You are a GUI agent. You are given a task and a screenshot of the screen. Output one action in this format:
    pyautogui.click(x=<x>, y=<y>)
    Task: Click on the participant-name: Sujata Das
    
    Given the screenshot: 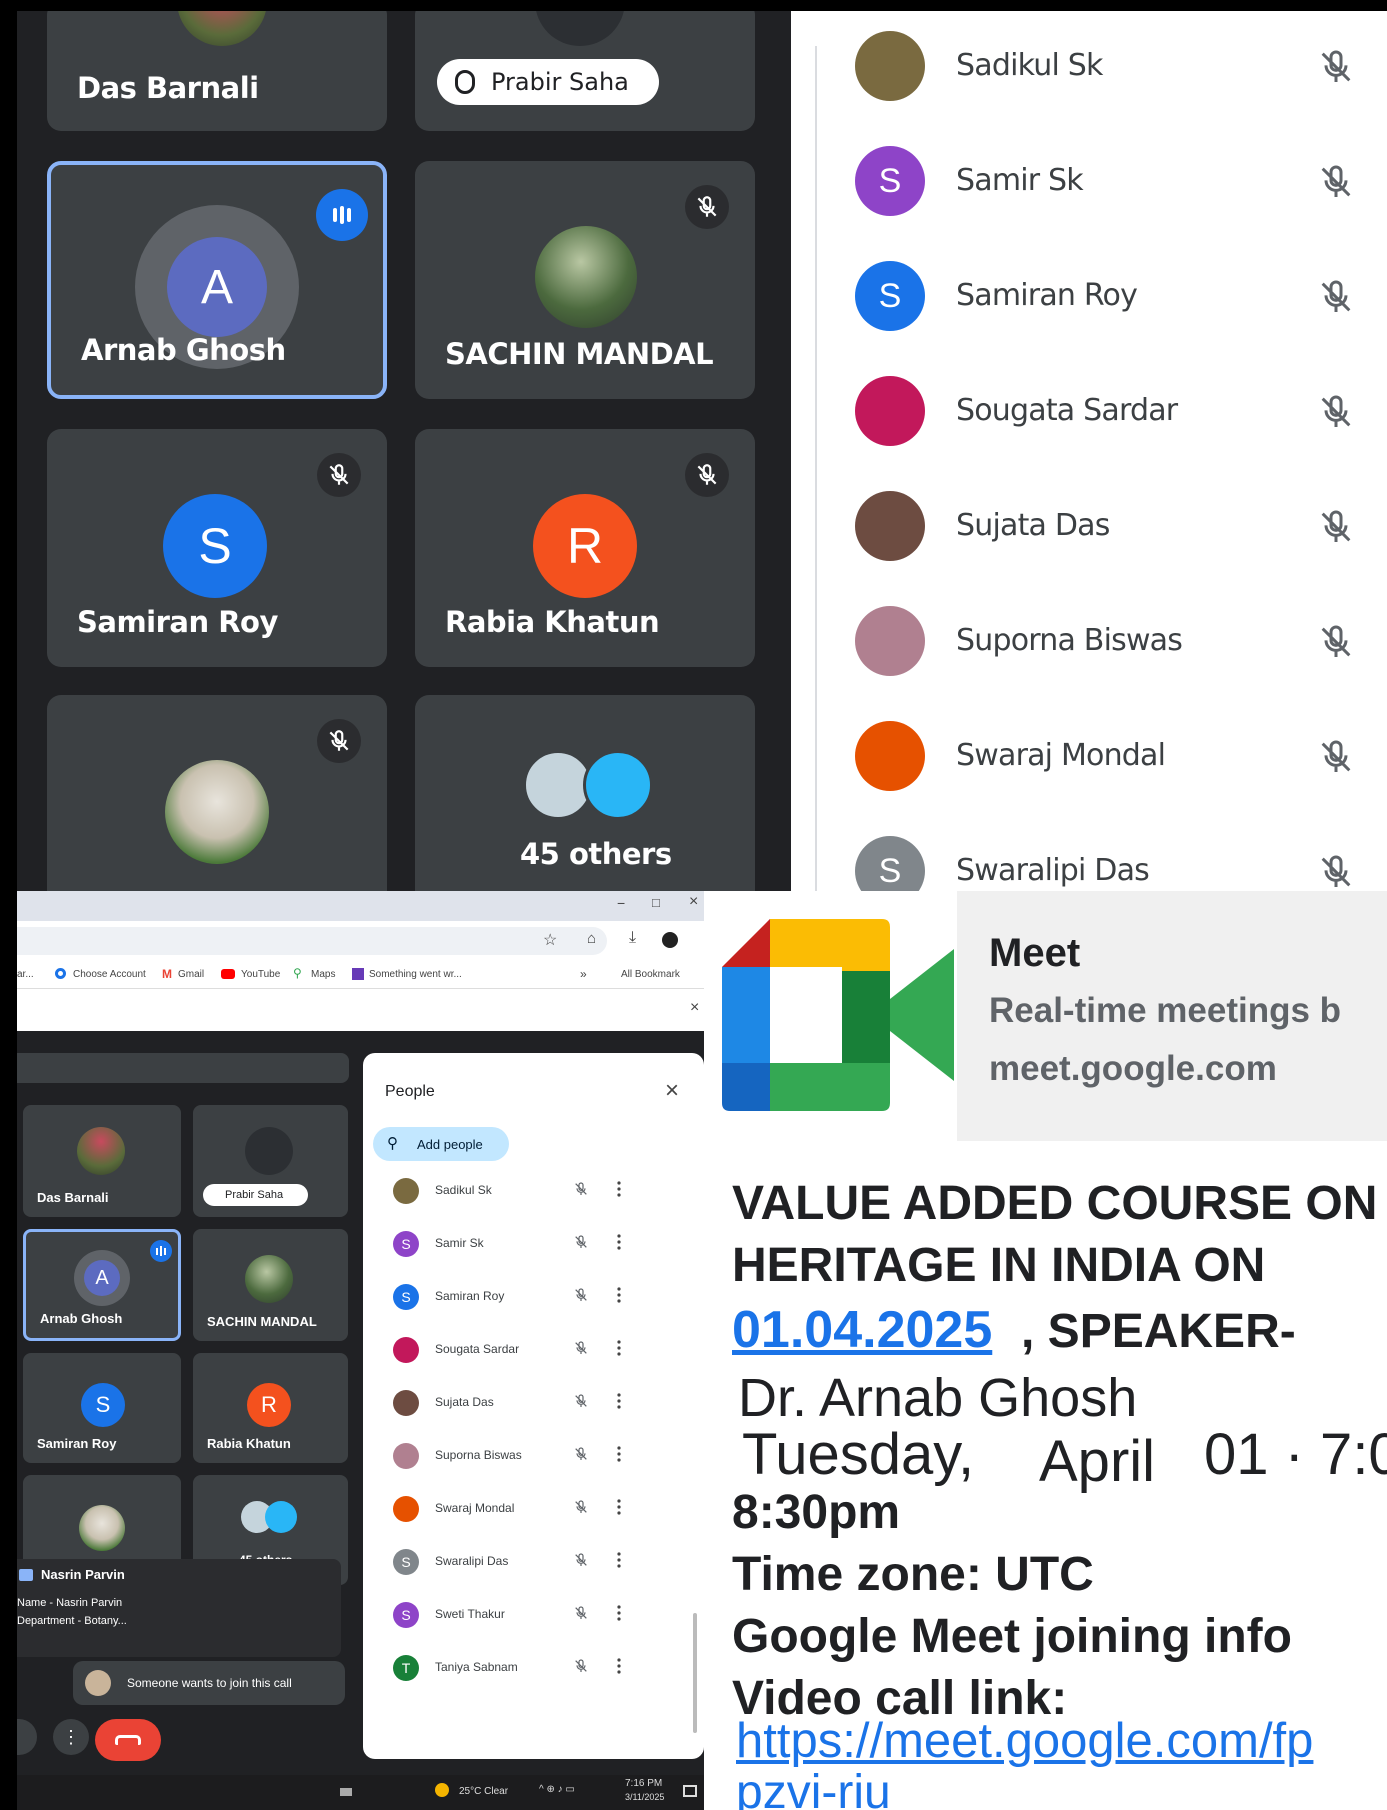 What is the action you would take?
    pyautogui.click(x=464, y=1402)
    